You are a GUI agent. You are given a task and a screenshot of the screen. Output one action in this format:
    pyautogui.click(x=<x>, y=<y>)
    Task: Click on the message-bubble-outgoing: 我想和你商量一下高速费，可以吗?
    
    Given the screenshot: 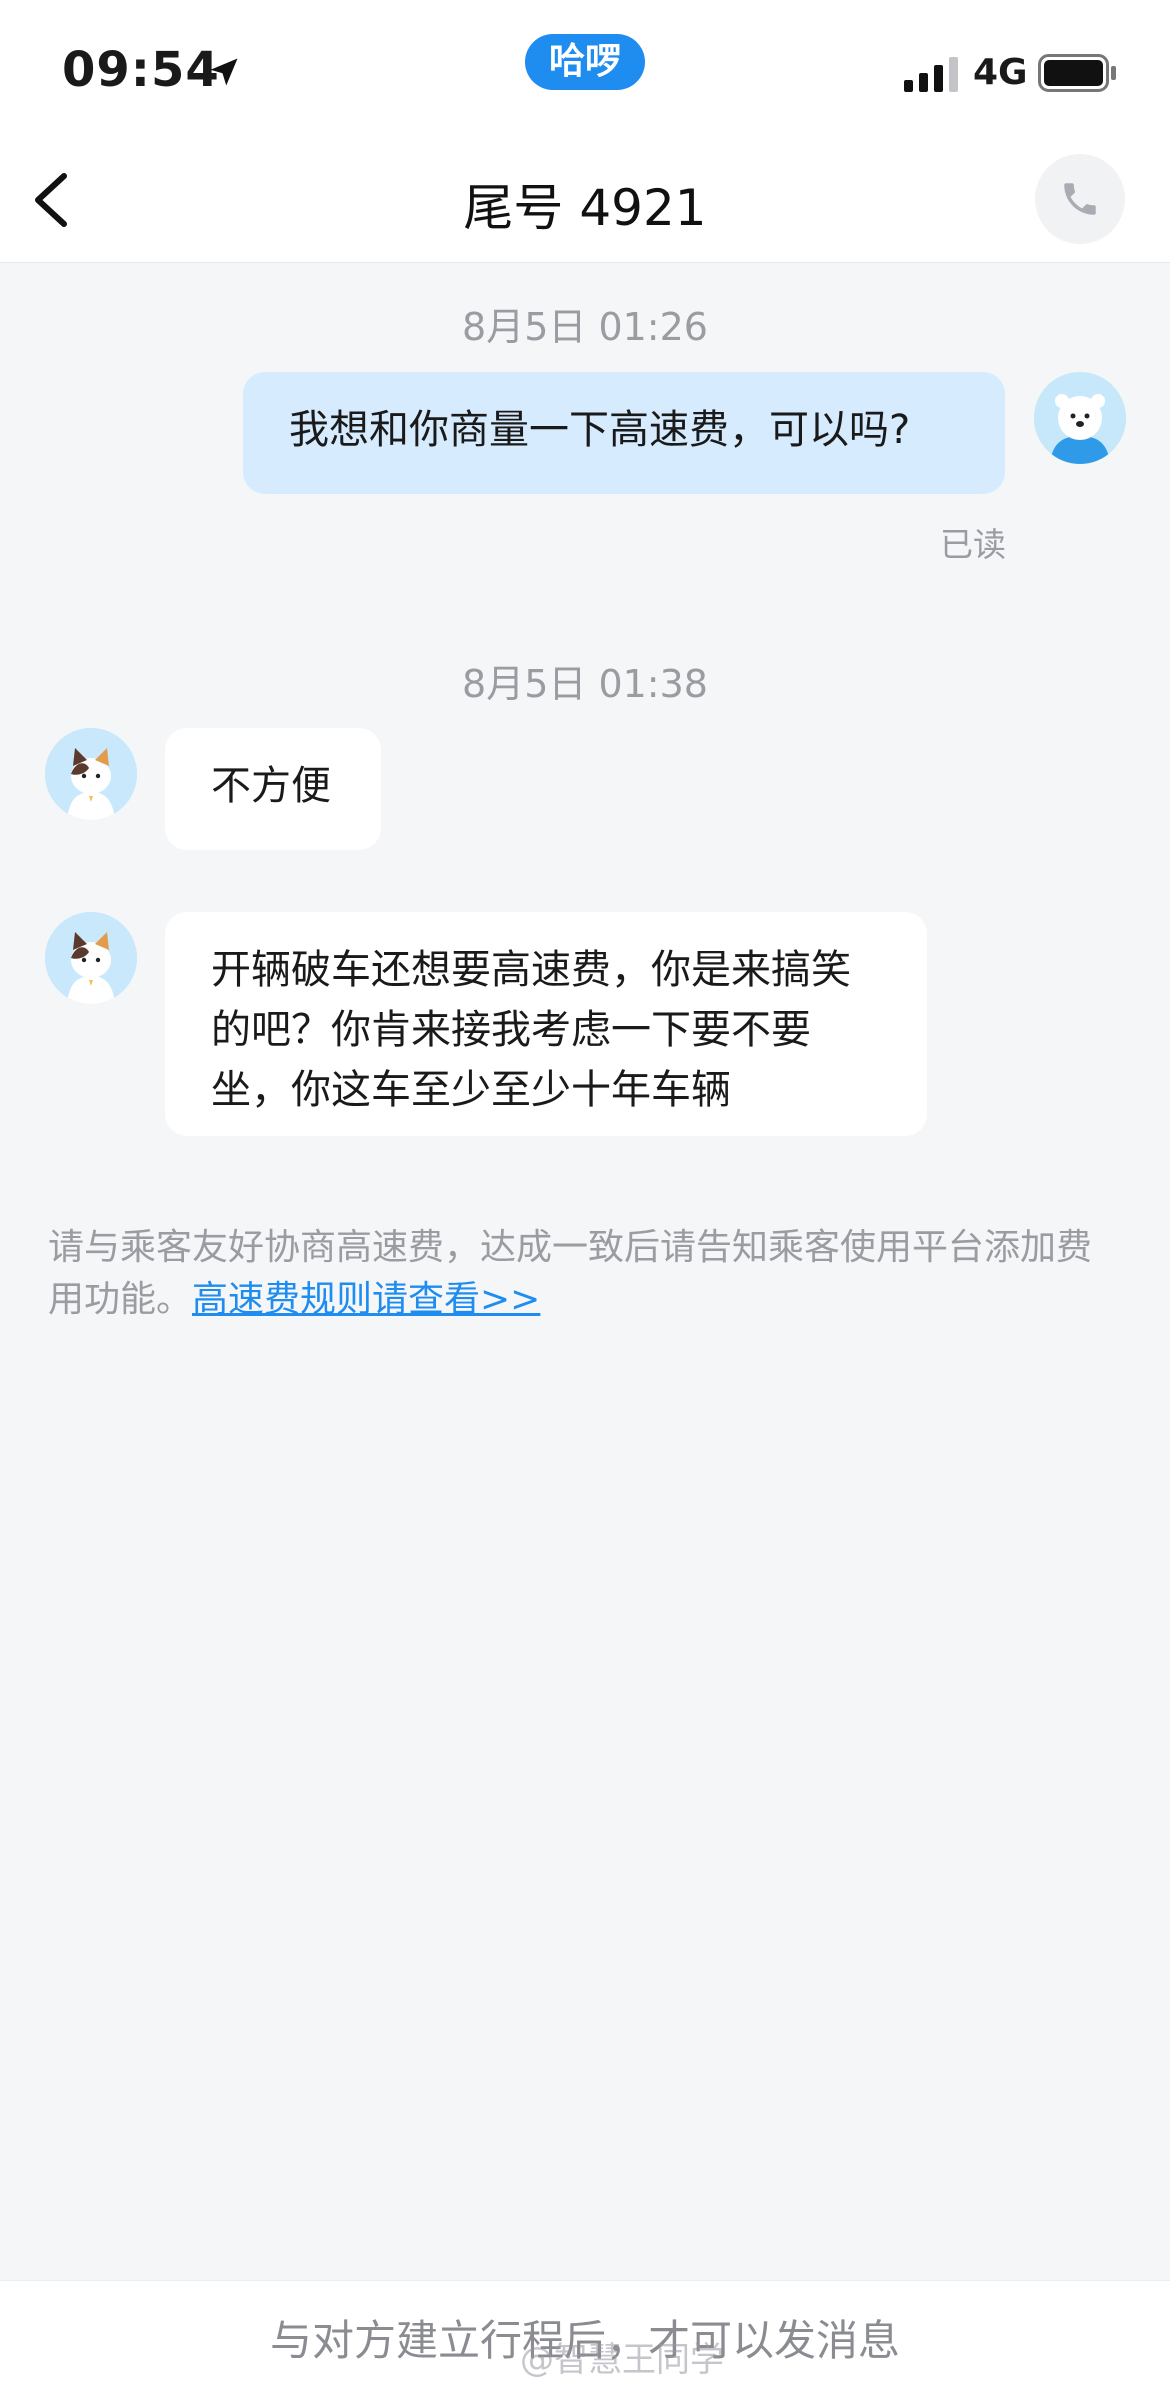 What is the action you would take?
    pyautogui.click(x=624, y=433)
    